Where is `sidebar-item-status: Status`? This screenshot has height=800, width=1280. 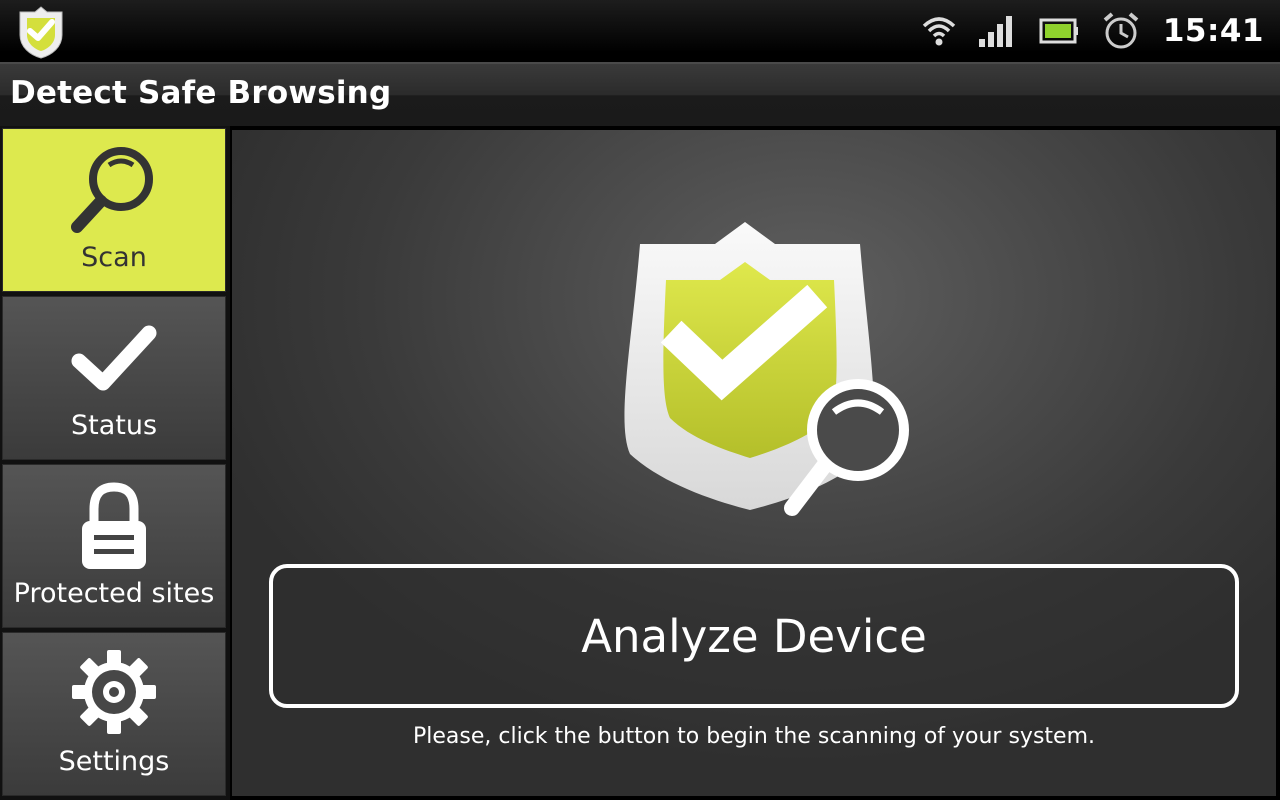
sidebar-item-status: Status is located at coordinates (114, 378).